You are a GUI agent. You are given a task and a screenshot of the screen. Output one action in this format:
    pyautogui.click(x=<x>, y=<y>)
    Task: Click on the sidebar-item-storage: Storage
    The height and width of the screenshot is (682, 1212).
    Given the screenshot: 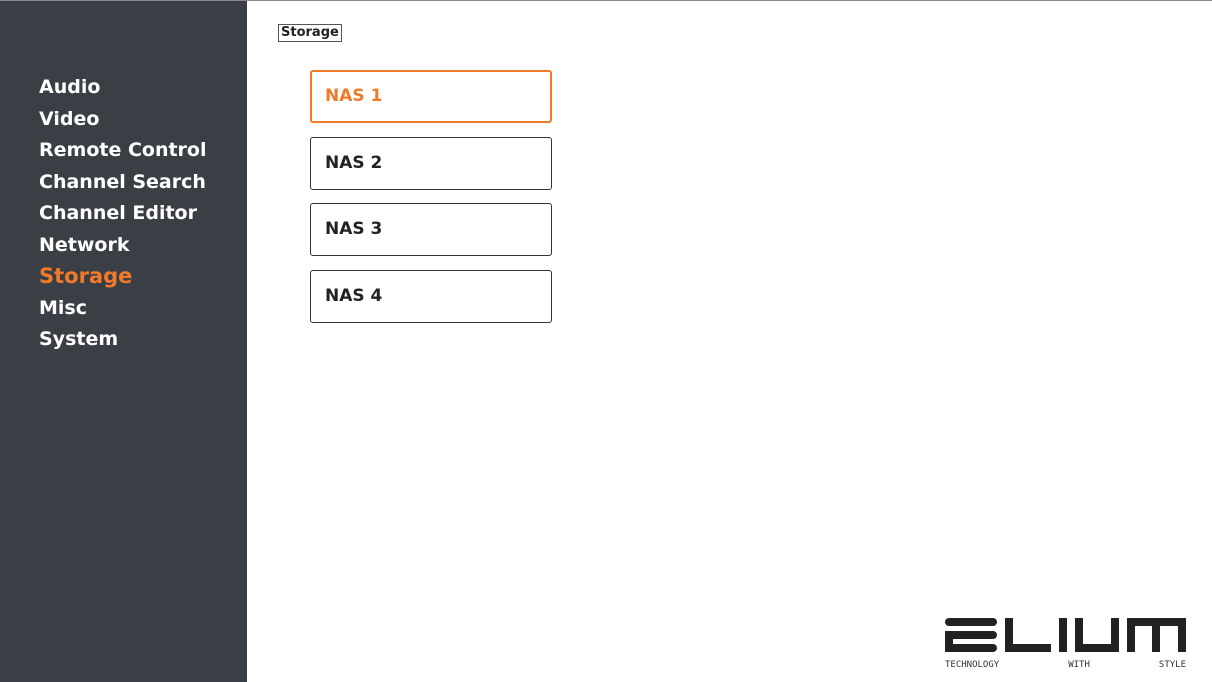 What is the action you would take?
    pyautogui.click(x=123, y=277)
    